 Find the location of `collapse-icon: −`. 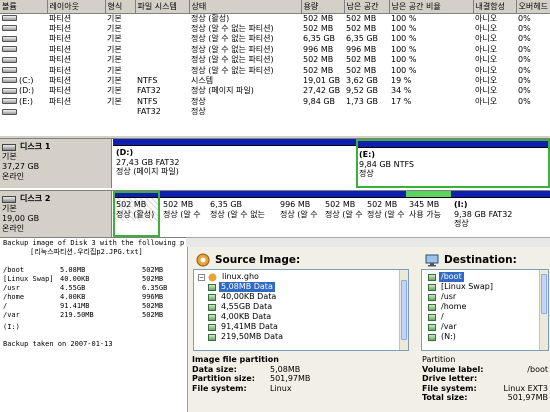

collapse-icon: − is located at coordinates (201, 277).